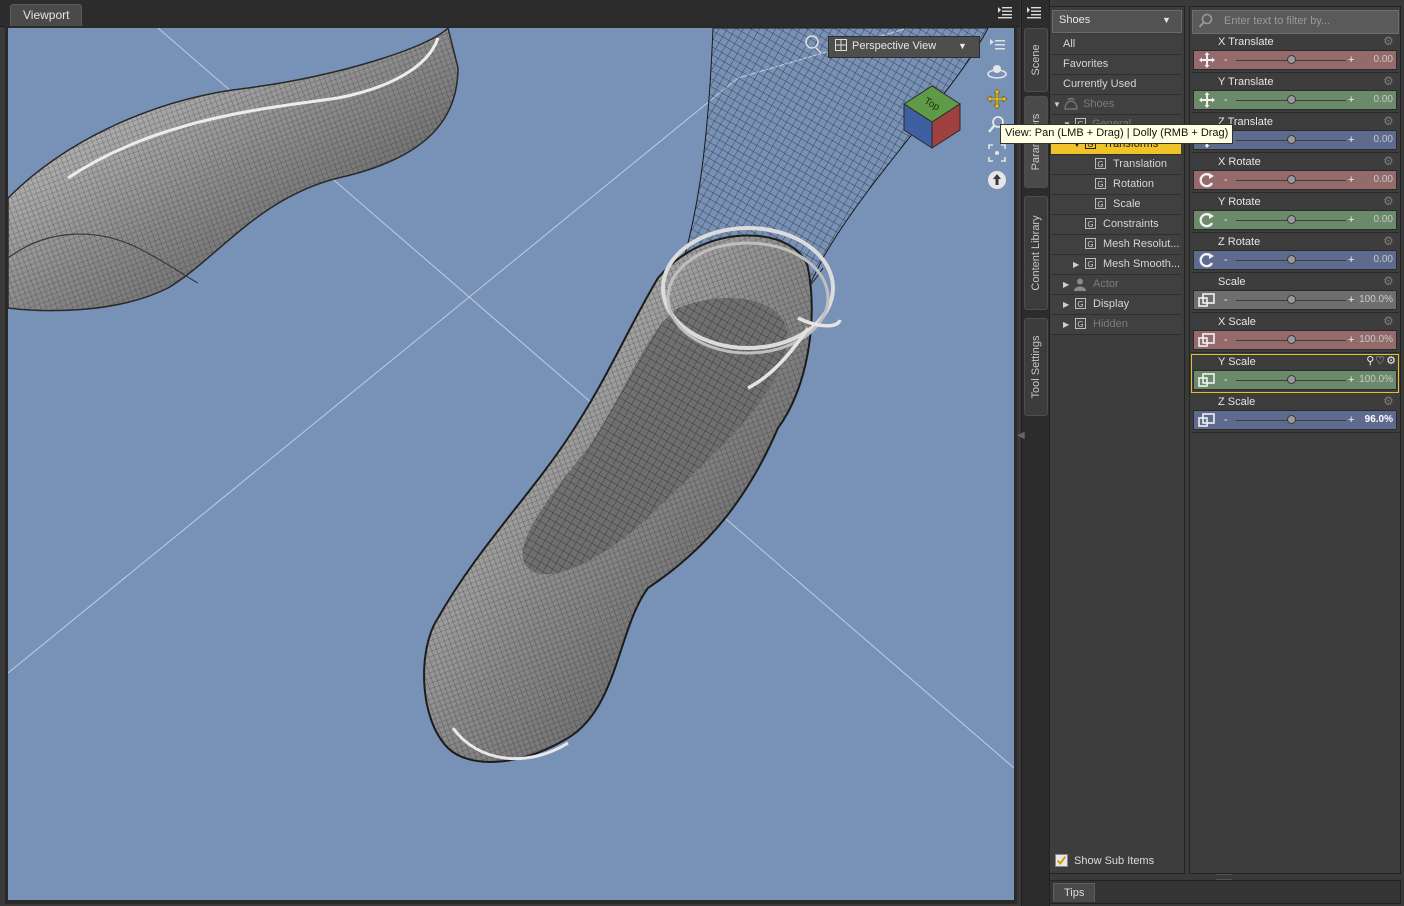 The width and height of the screenshot is (1404, 906). I want to click on slider-bar: - +96.0%, so click(1295, 420).